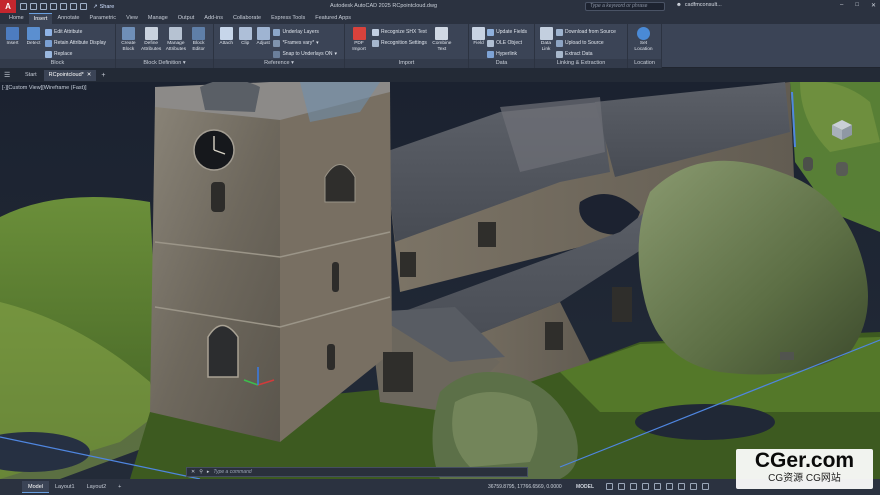 This screenshot has height=495, width=880. What do you see at coordinates (841, 5) in the screenshot?
I see `minimize-icon: –` at bounding box center [841, 5].